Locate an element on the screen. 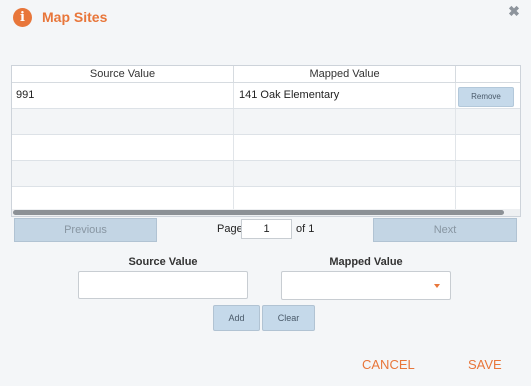 Image resolution: width=531 pixels, height=386 pixels. scrollbar-thumb is located at coordinates (258, 212).